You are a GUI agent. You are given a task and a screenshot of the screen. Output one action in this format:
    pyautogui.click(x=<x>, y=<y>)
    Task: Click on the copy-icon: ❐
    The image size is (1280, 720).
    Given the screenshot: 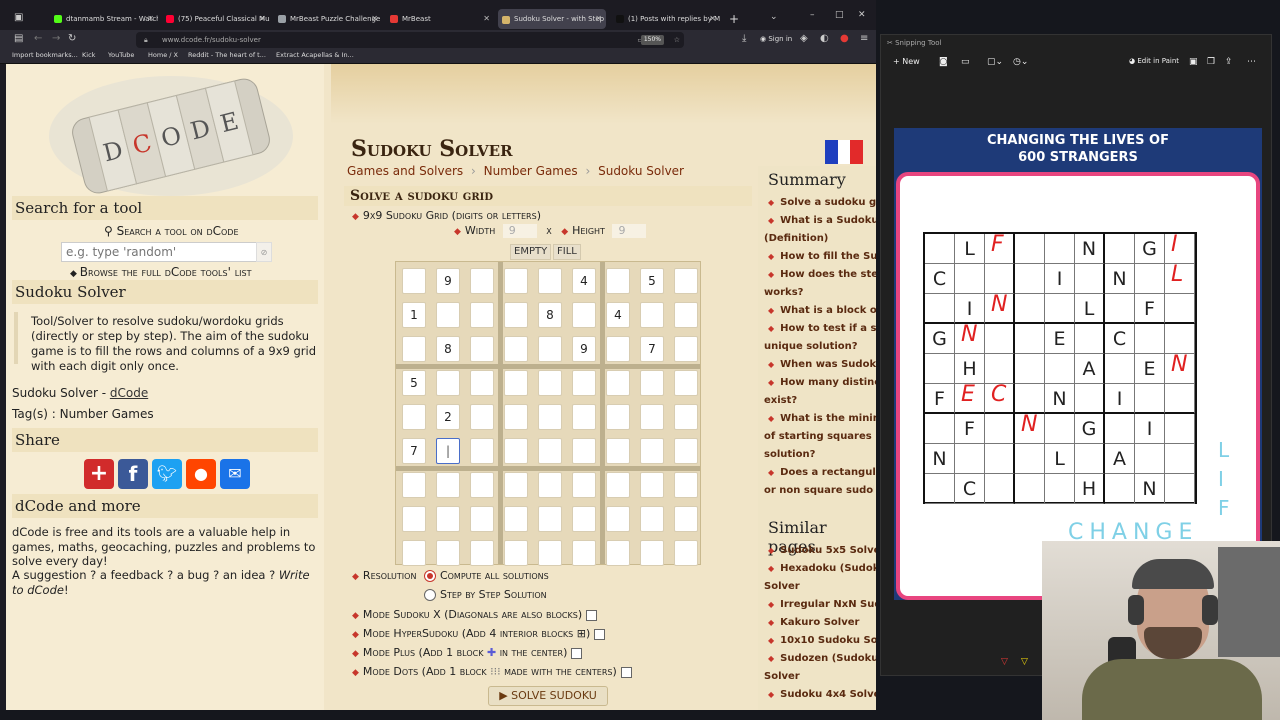 What is the action you would take?
    pyautogui.click(x=1211, y=62)
    